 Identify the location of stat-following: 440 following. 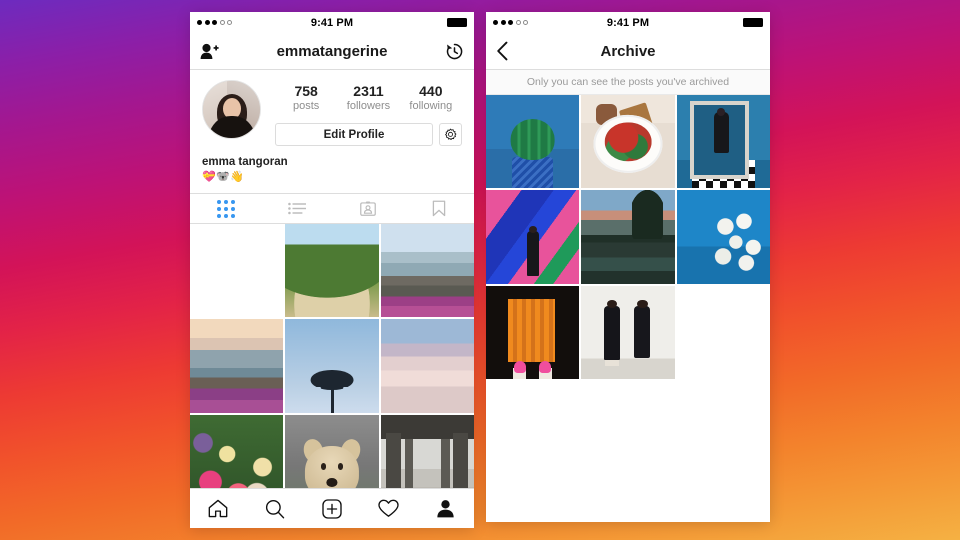
(431, 98).